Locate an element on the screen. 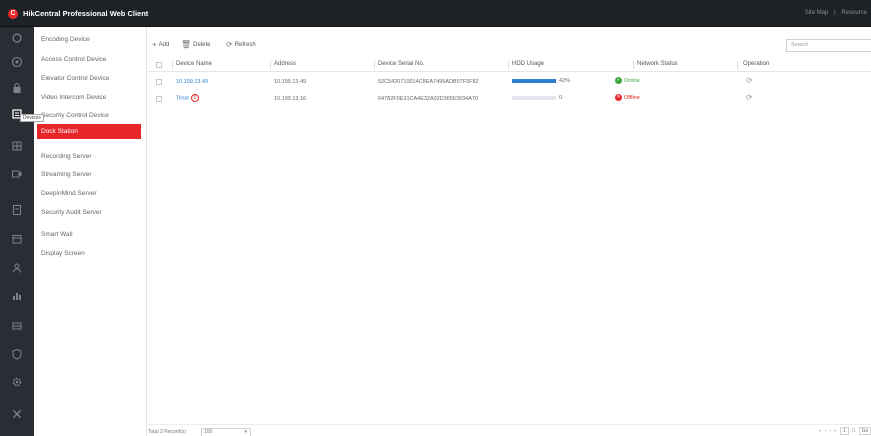  lock-icon is located at coordinates (17, 88).